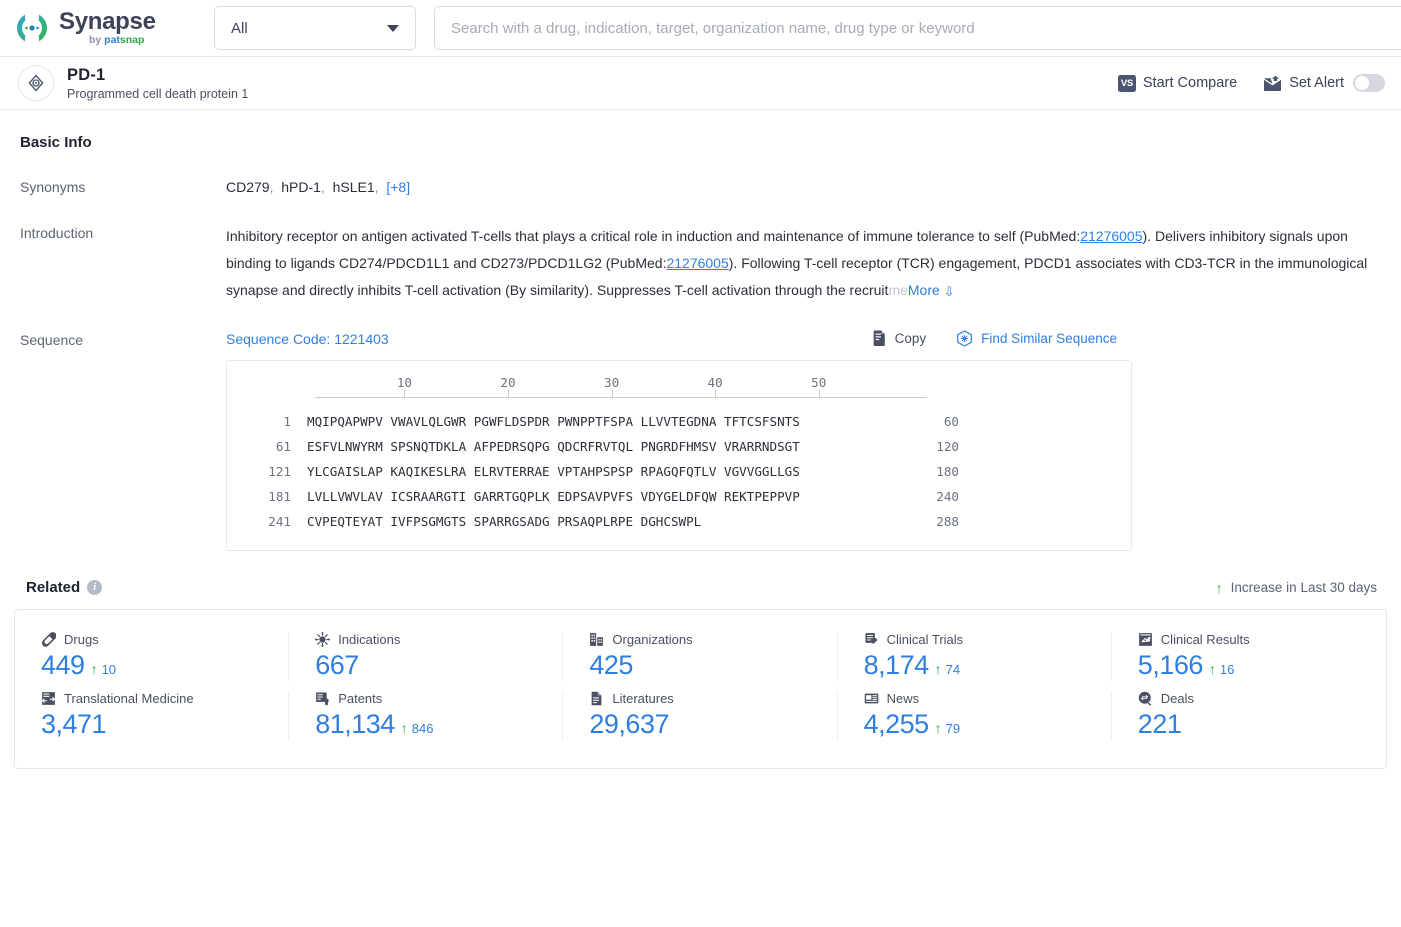 The height and width of the screenshot is (927, 1401). Describe the element at coordinates (715, 382) in the screenshot. I see `ruler-tick-label: 40` at that location.